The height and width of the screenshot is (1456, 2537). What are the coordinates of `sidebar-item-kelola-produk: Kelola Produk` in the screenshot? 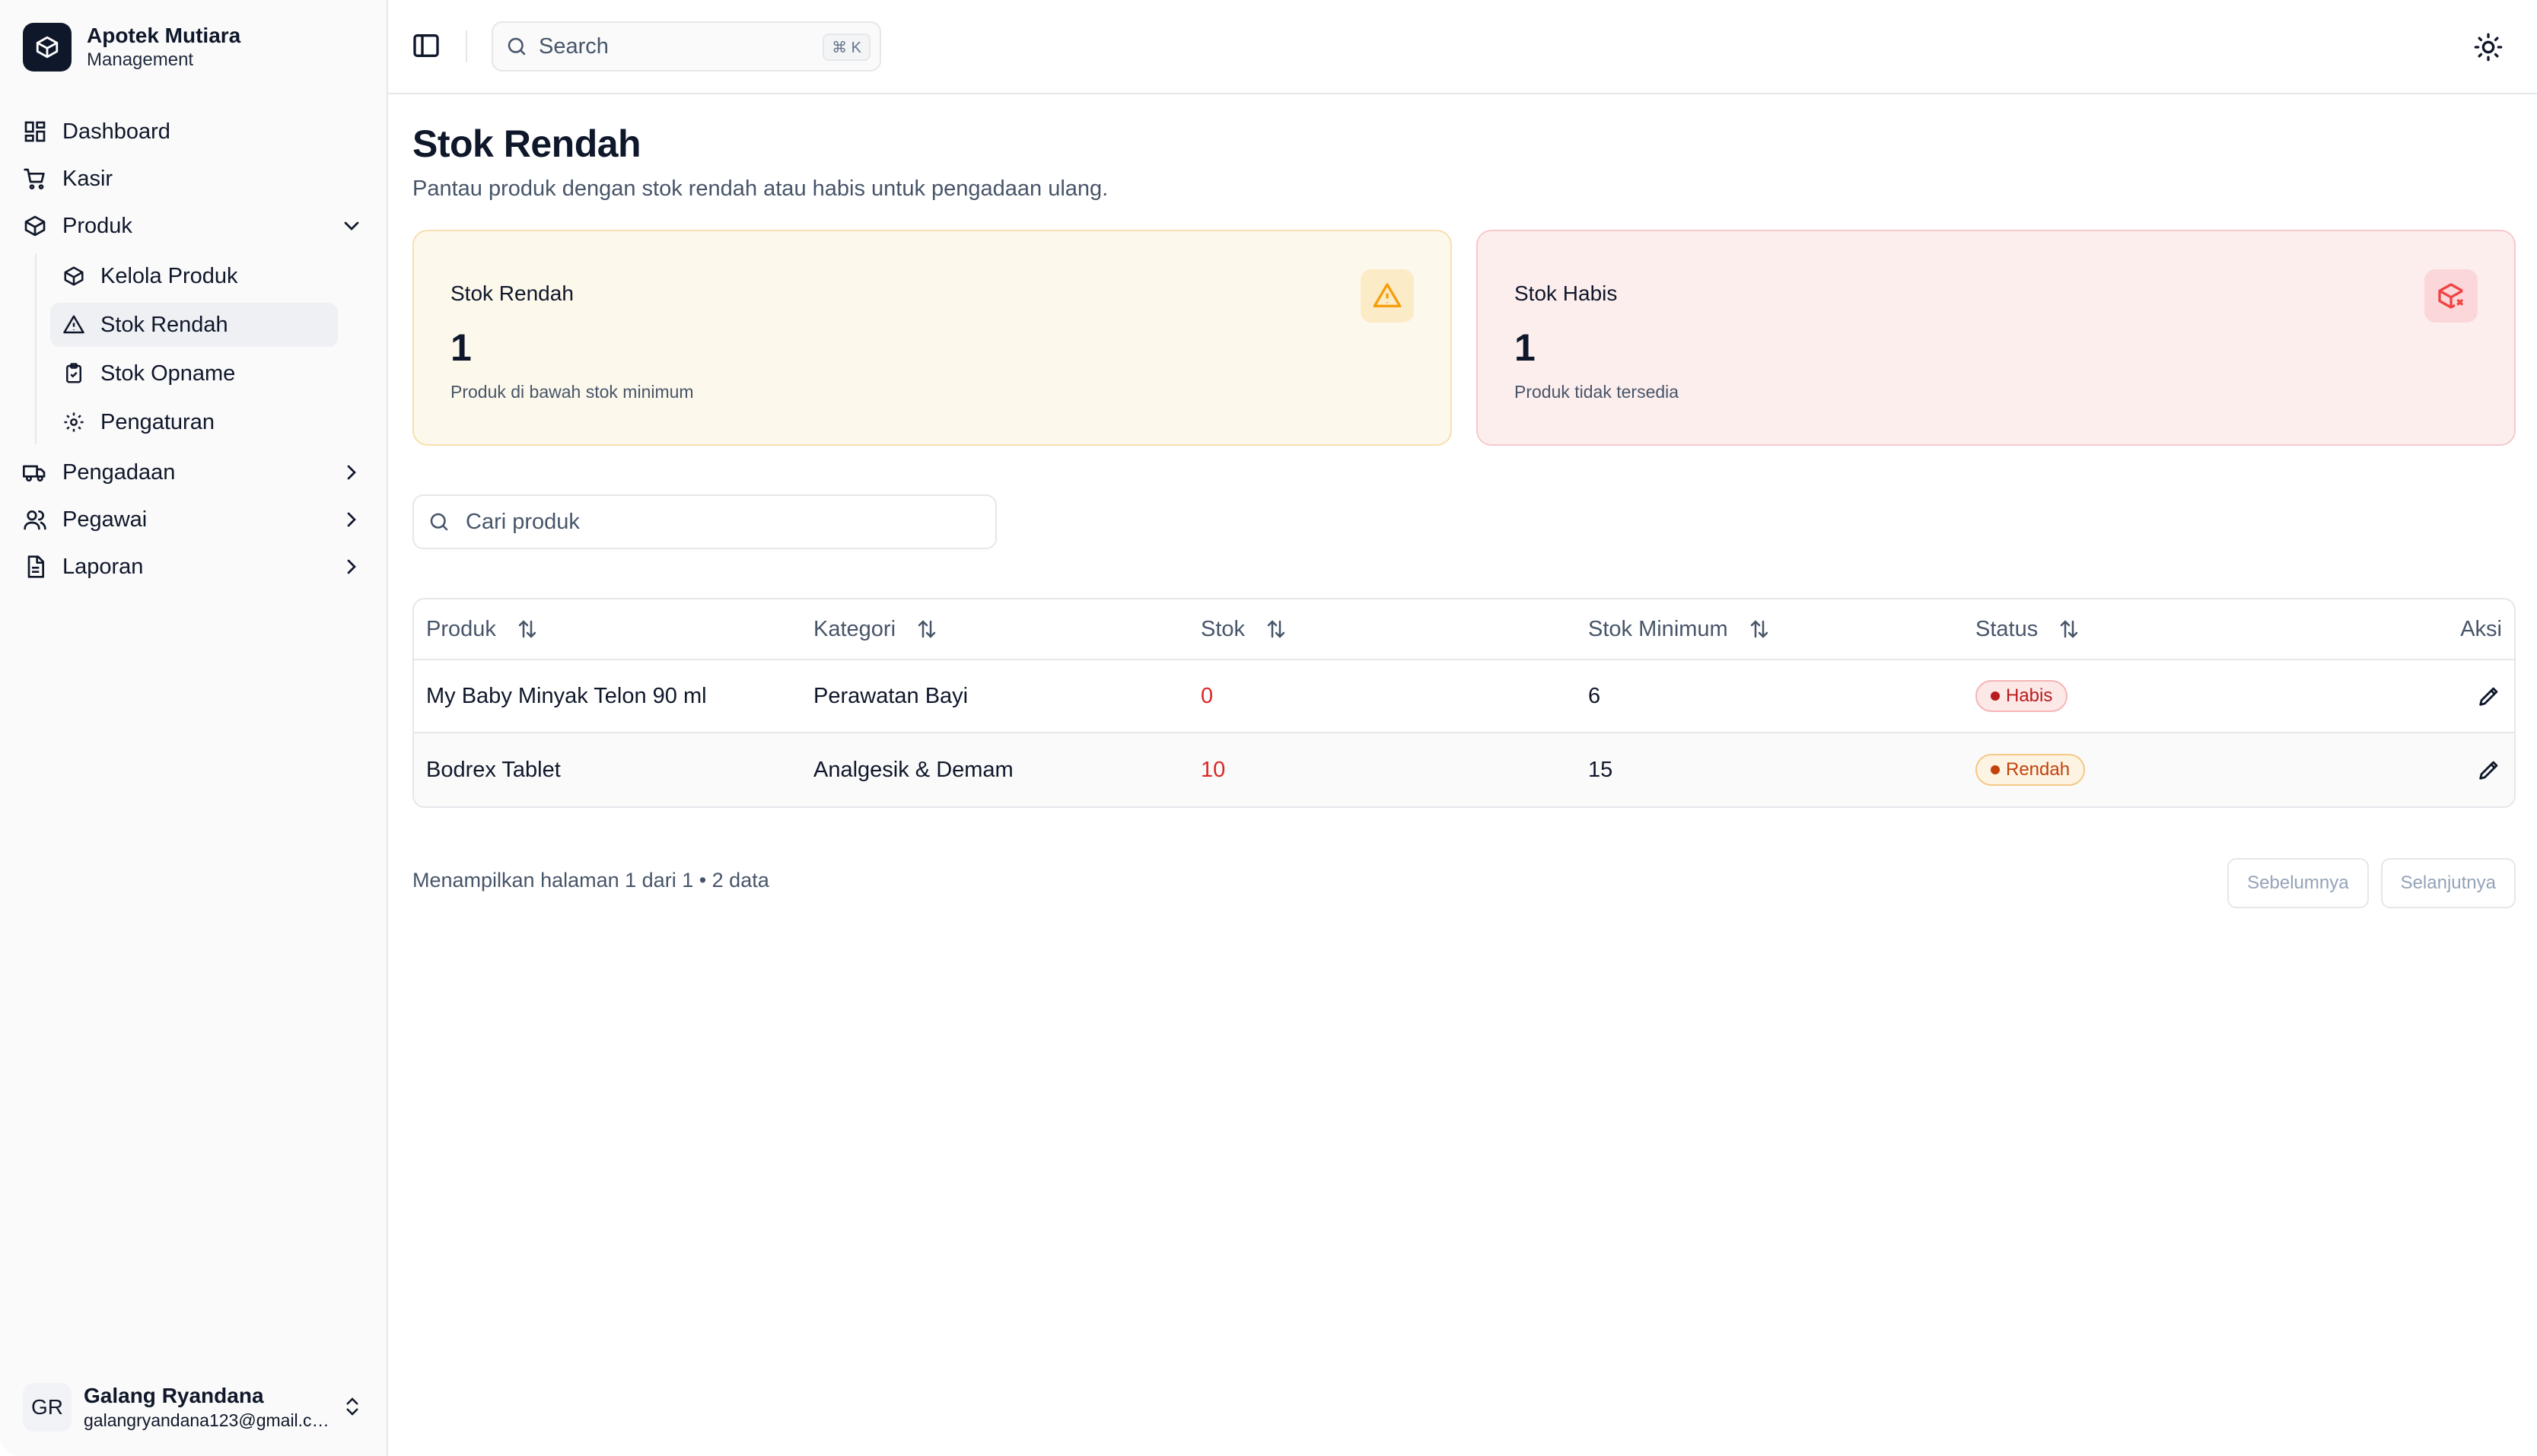 It's located at (194, 276).